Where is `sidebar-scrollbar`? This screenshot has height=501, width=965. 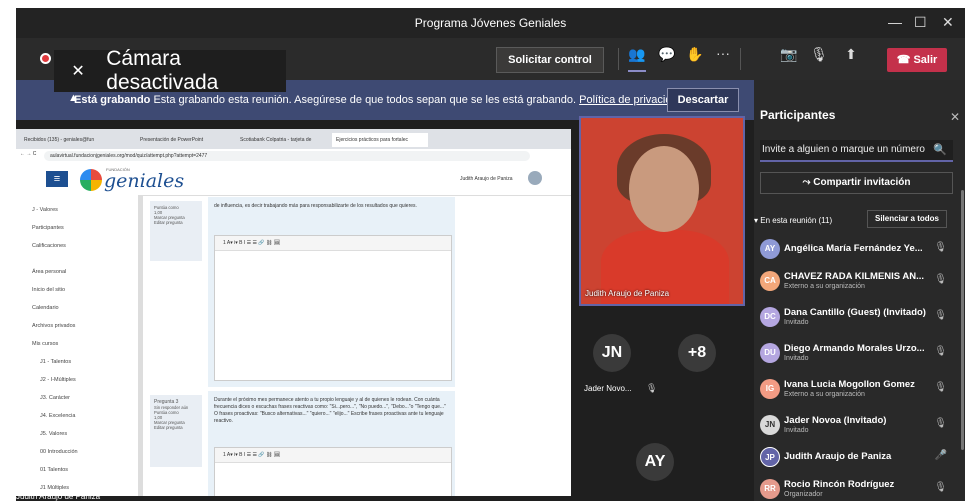 sidebar-scrollbar is located at coordinates (141, 345).